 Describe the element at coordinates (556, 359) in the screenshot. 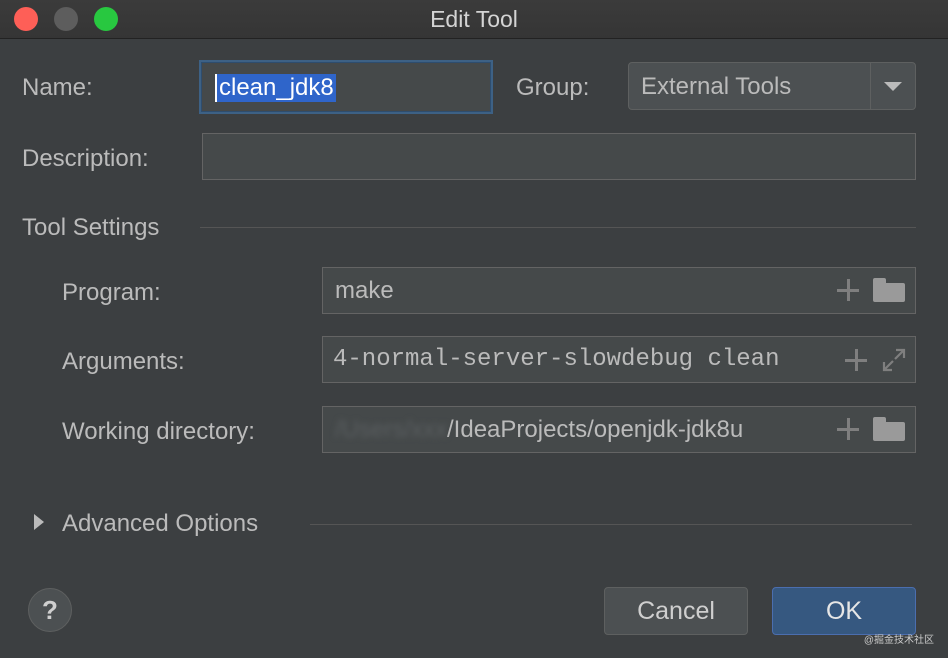

I see `arguments-input-value: 4-normal-server-slowdebug clean` at that location.